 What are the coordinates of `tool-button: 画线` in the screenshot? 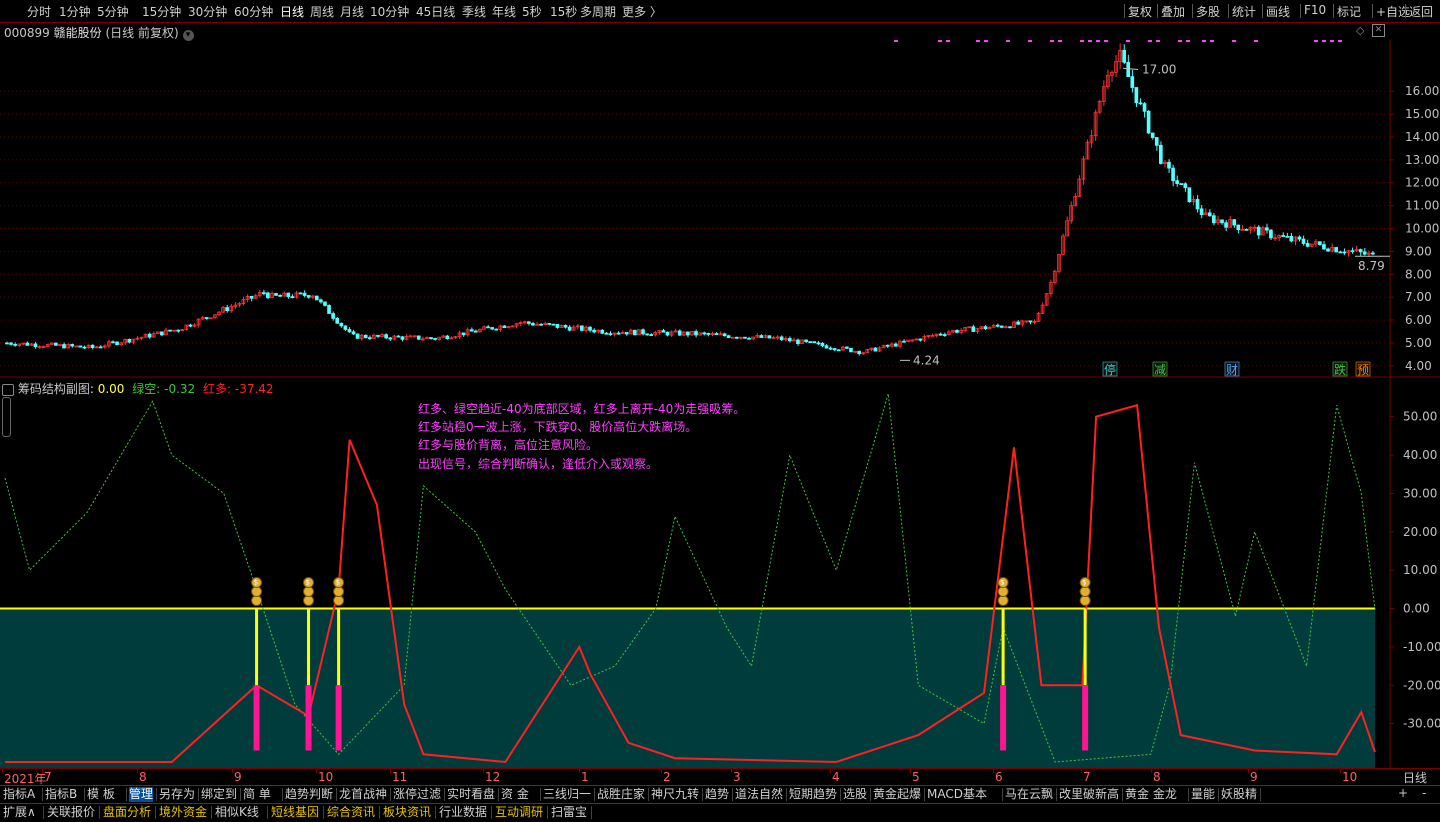 It's located at (1278, 11).